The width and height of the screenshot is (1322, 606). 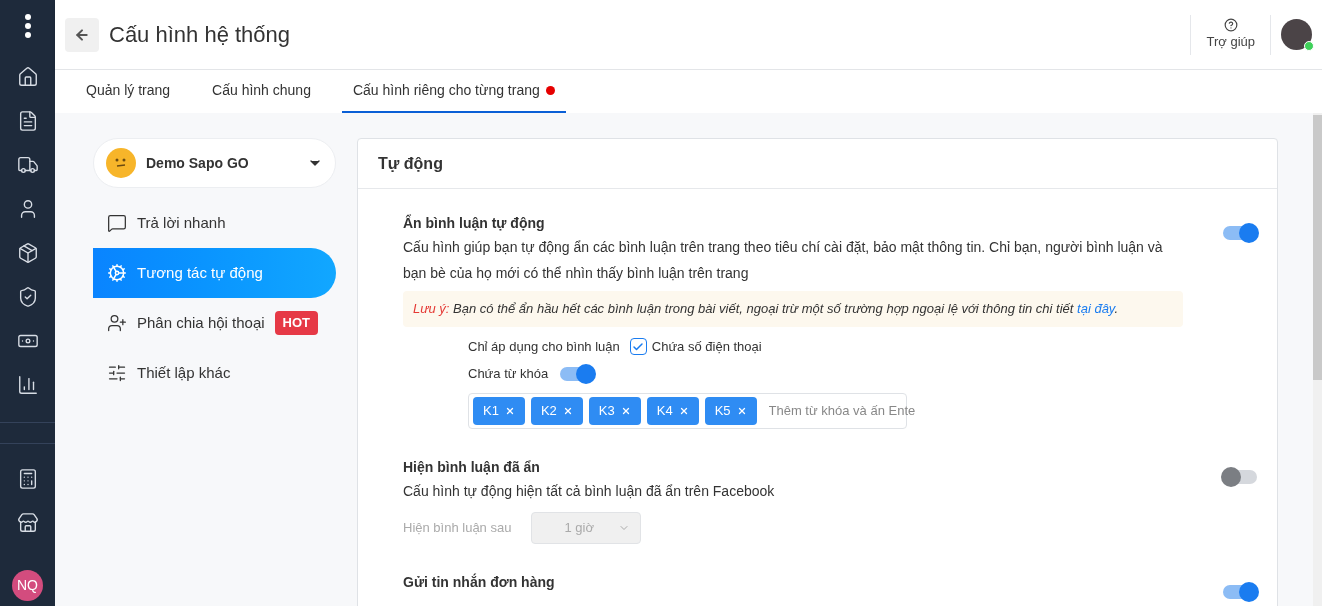 I want to click on scrollbar, so click(x=1317, y=359).